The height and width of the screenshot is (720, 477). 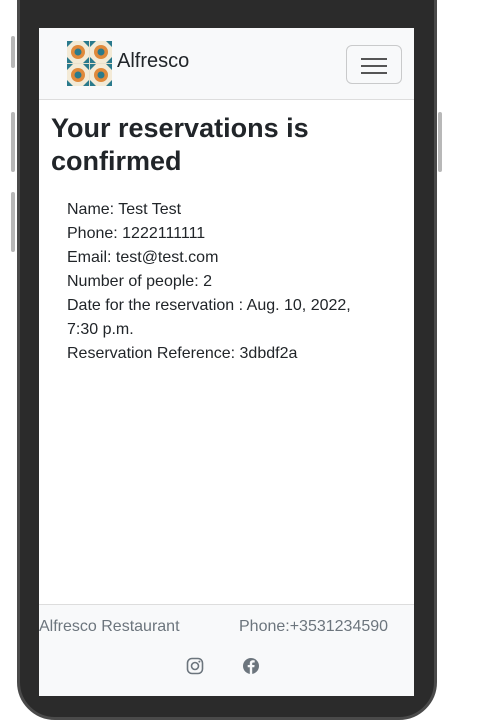 I want to click on detail-reference: Reservation Reference: 3dbdf2a, so click(x=182, y=353).